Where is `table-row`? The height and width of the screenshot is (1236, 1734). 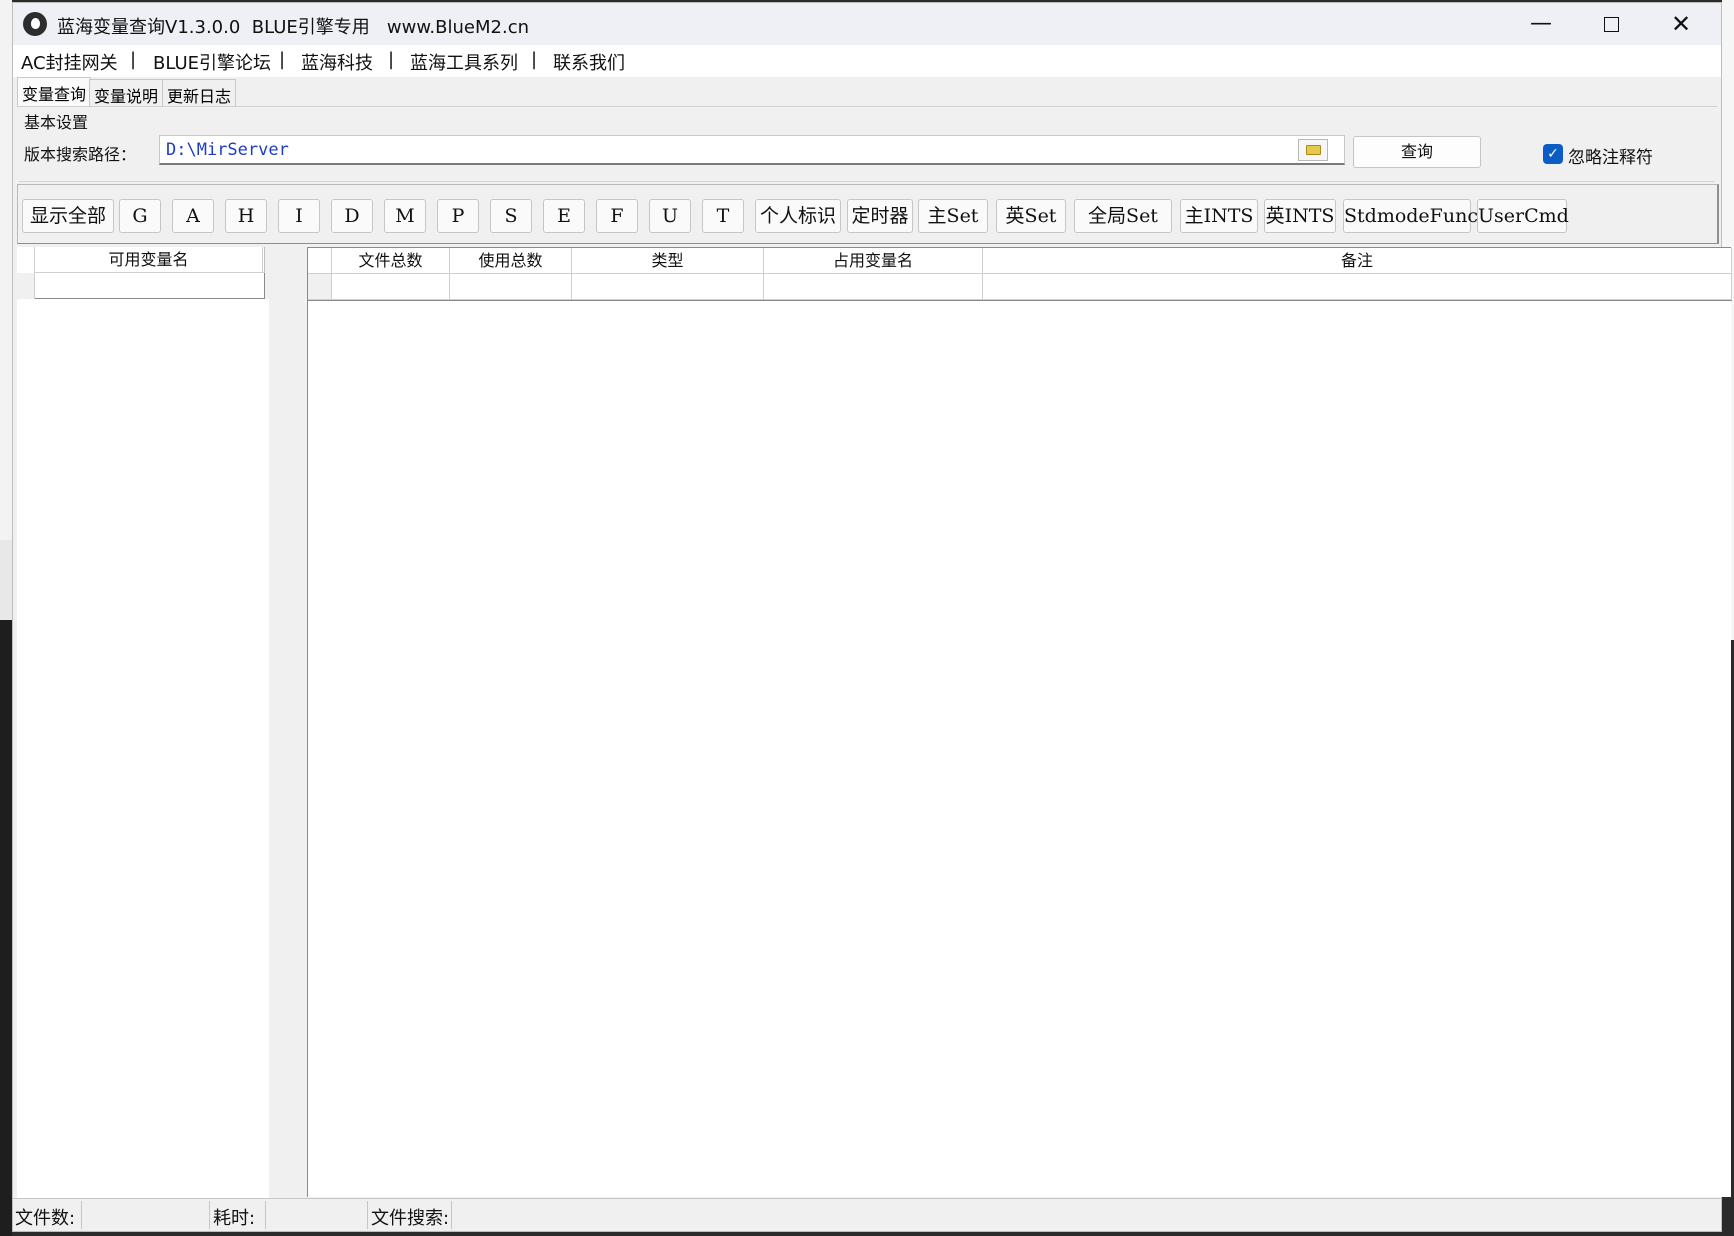
table-row is located at coordinates (141, 286).